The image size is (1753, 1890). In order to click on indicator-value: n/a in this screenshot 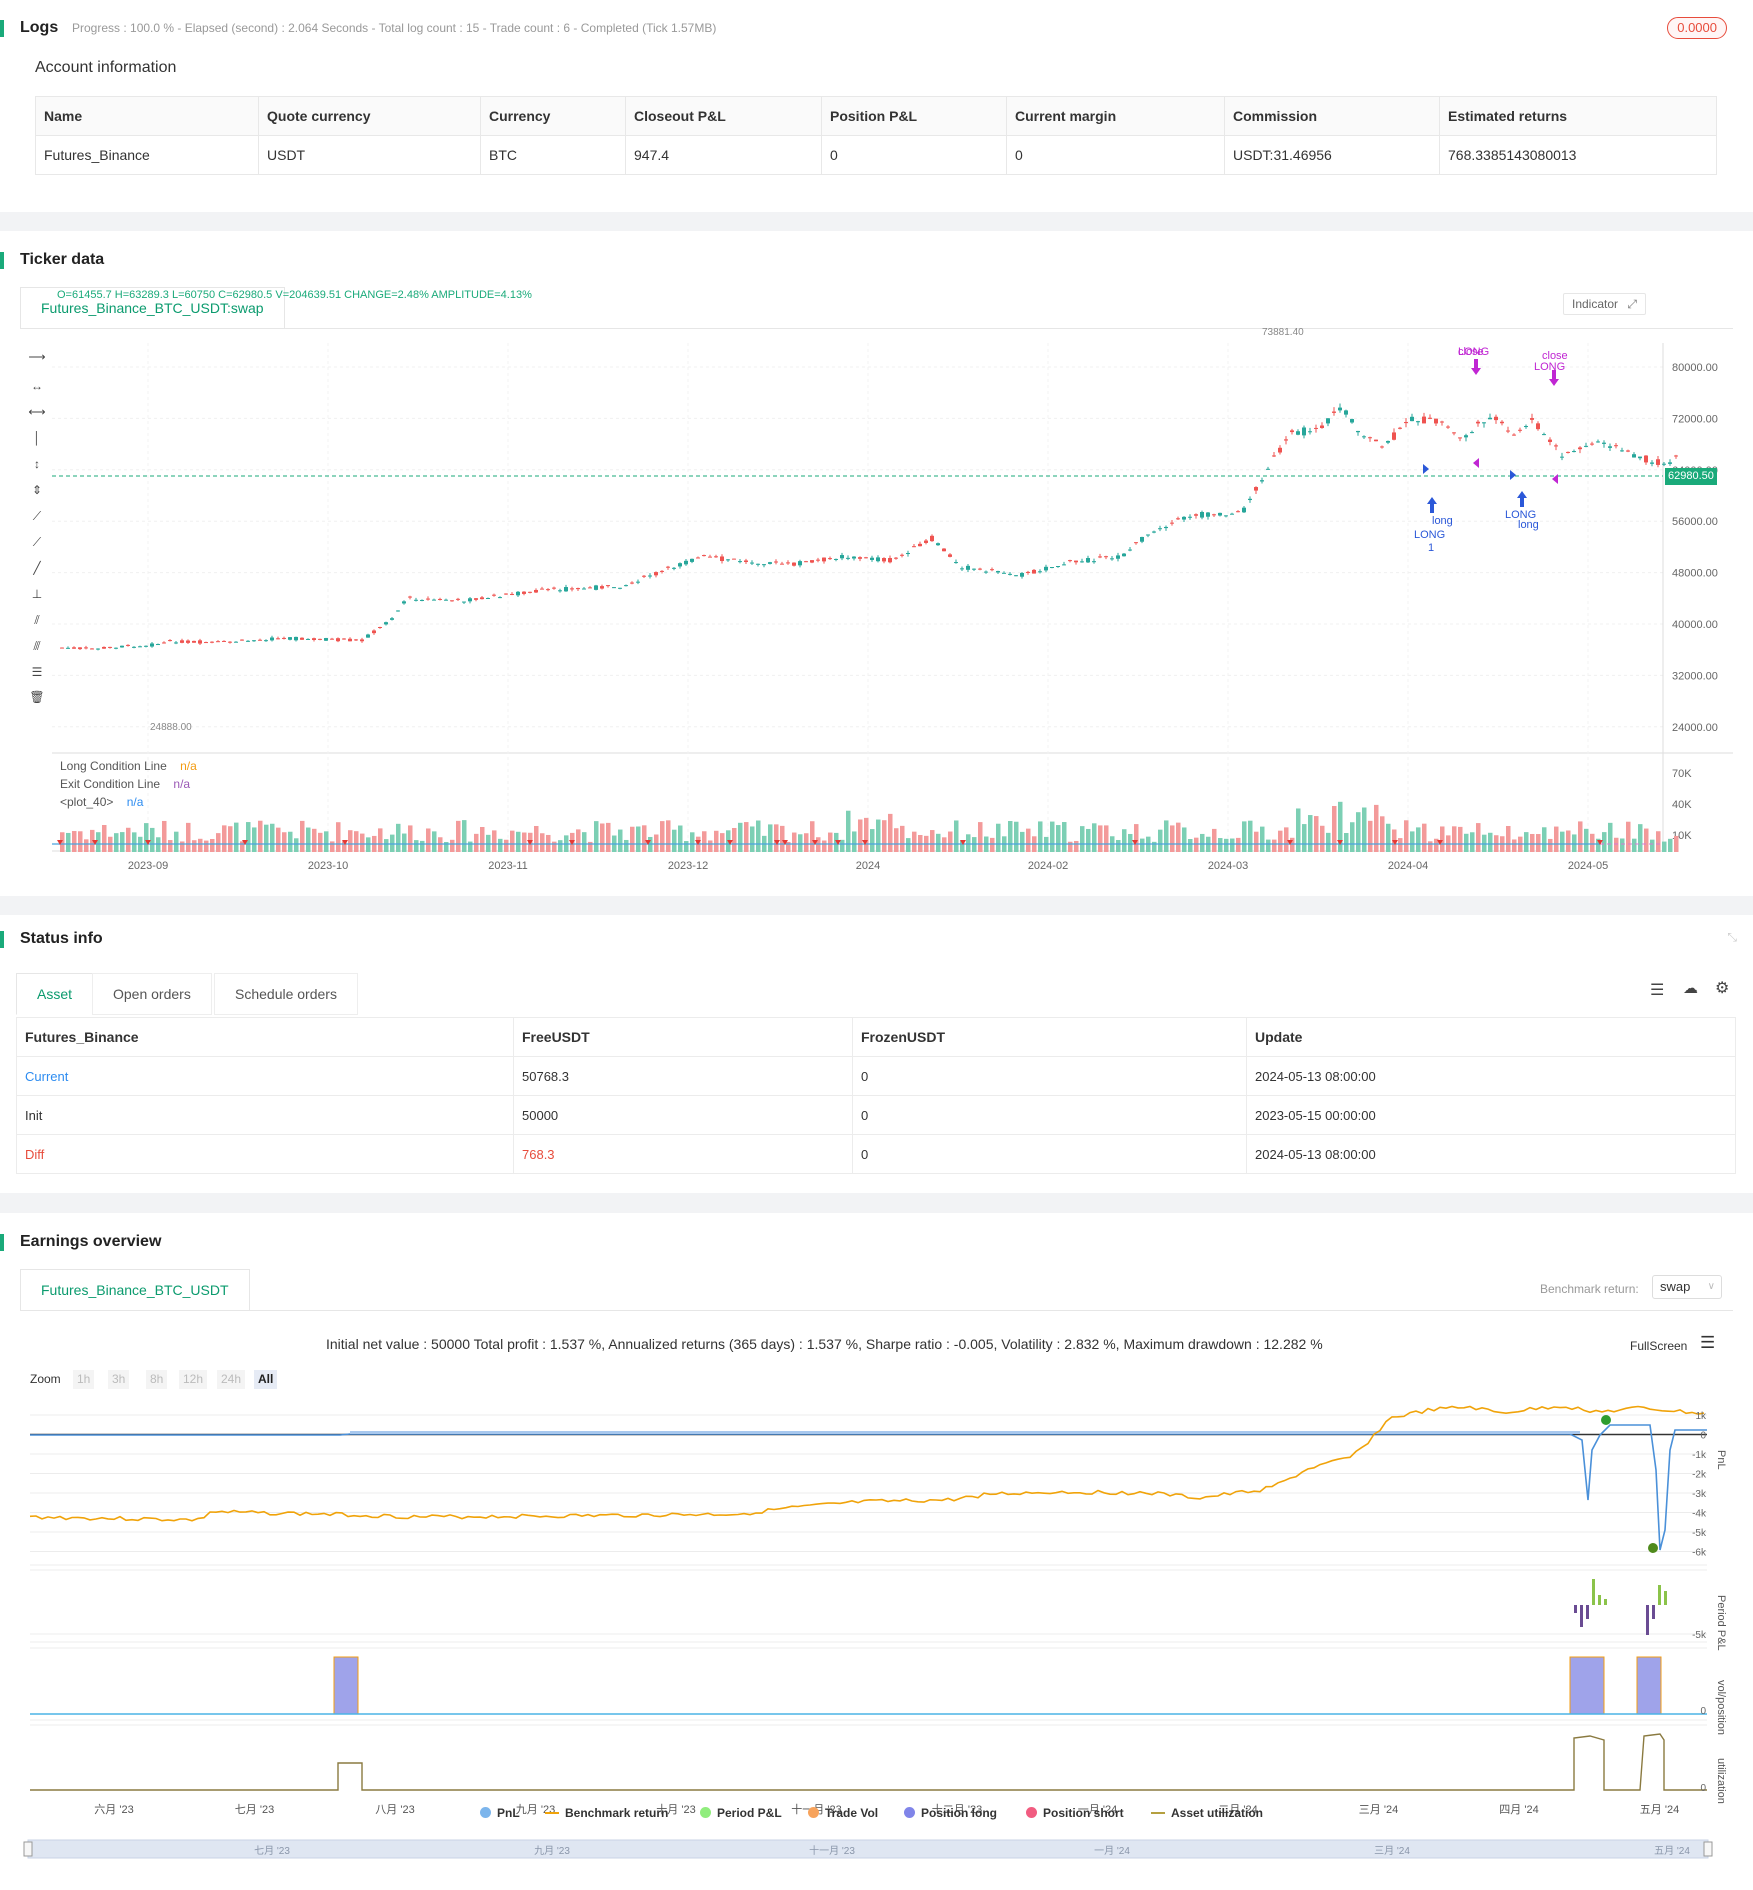, I will do `click(188, 766)`.